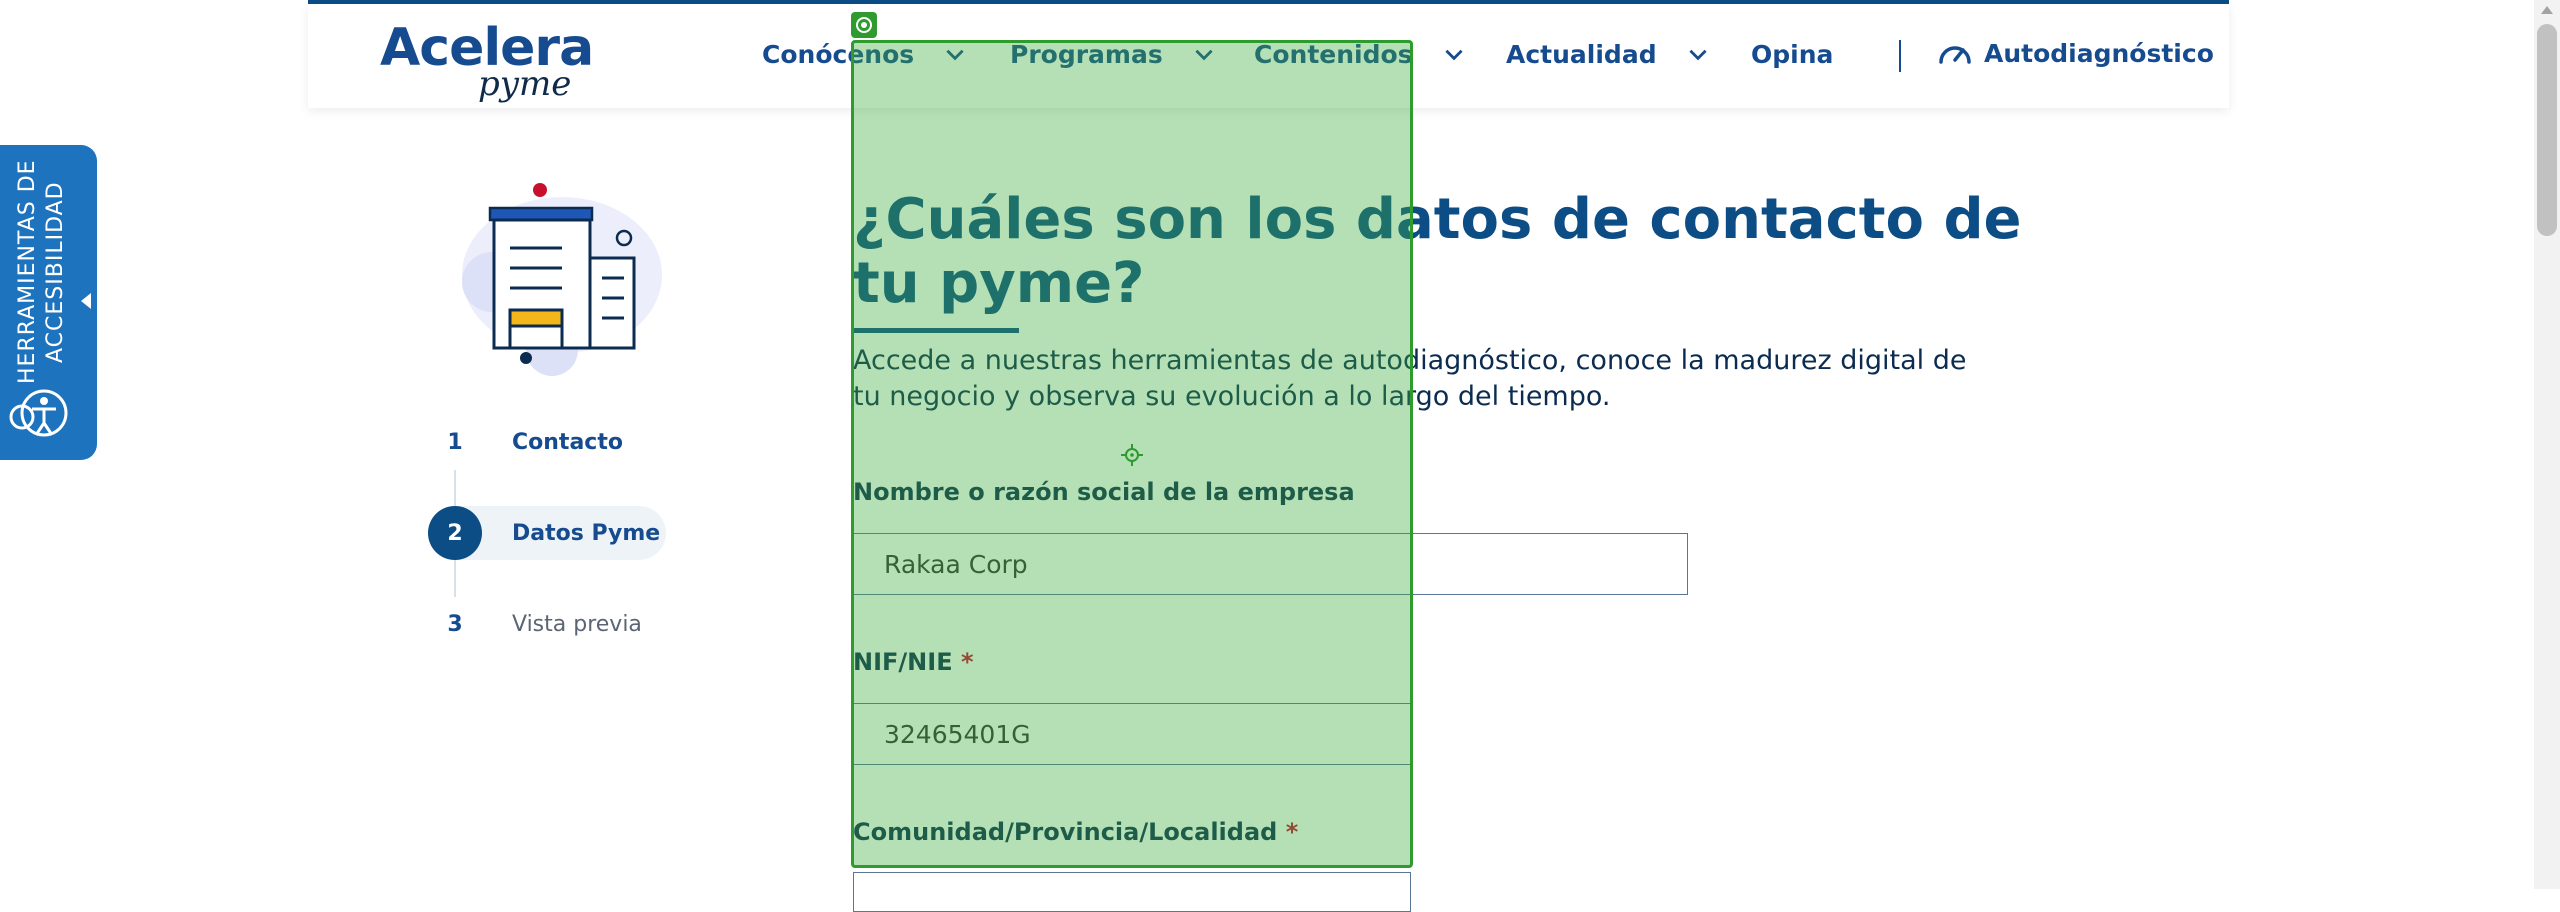  I want to click on autodiagnostico-link: Autodiagnóstico, so click(2075, 53).